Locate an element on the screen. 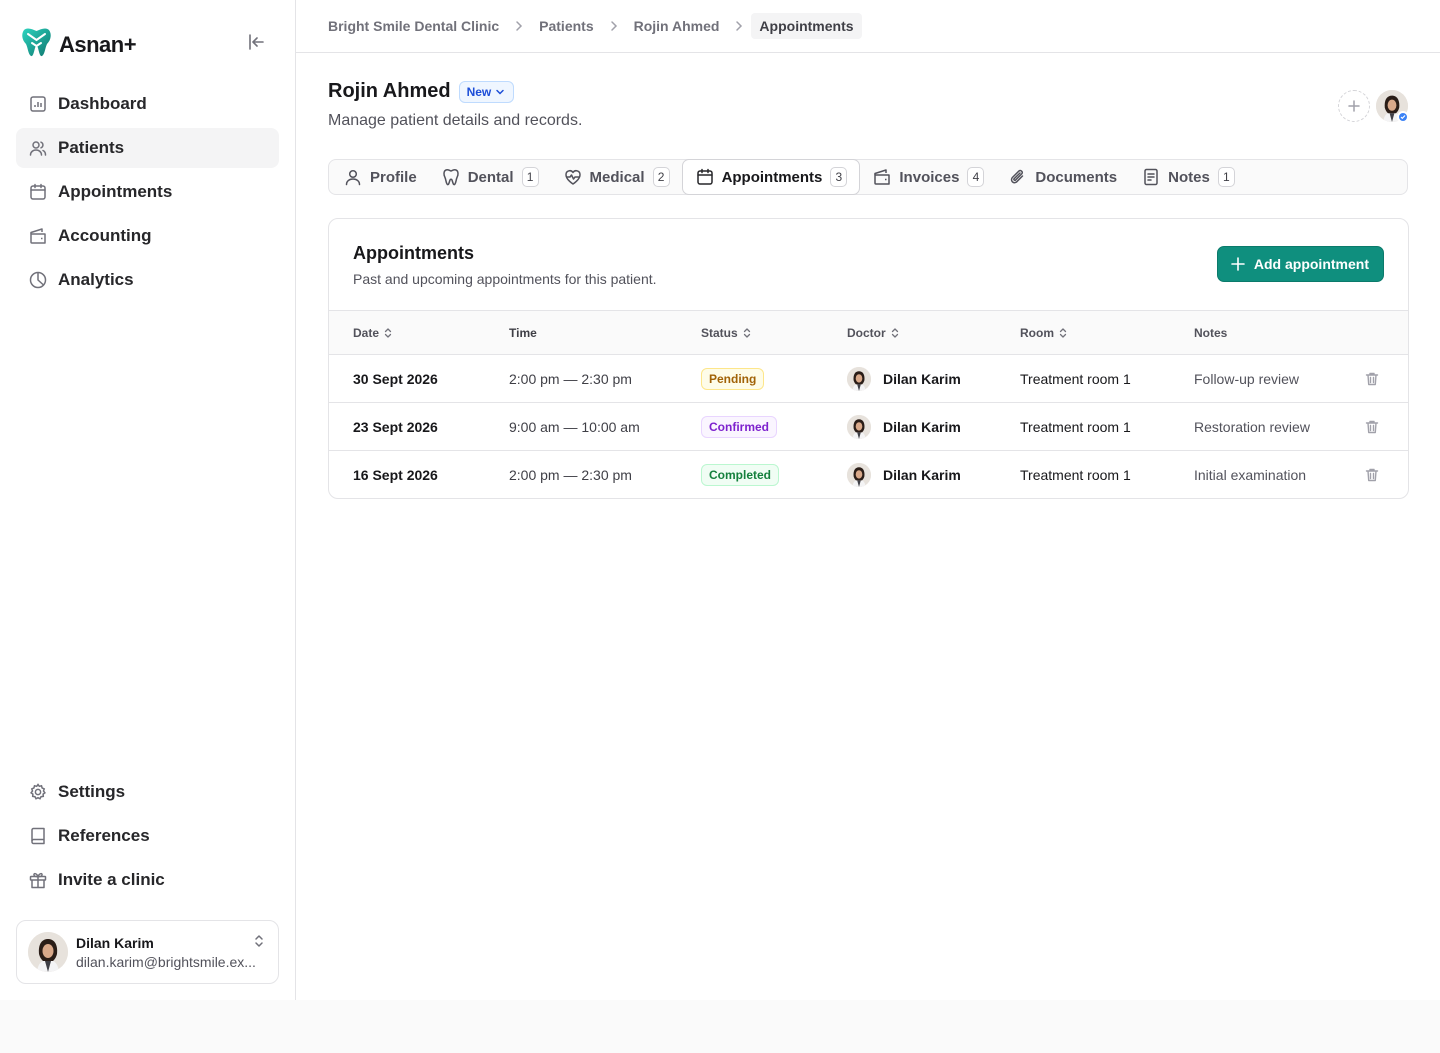 This screenshot has height=1053, width=1440. sidebar-item-analytics: Analytics is located at coordinates (147, 280).